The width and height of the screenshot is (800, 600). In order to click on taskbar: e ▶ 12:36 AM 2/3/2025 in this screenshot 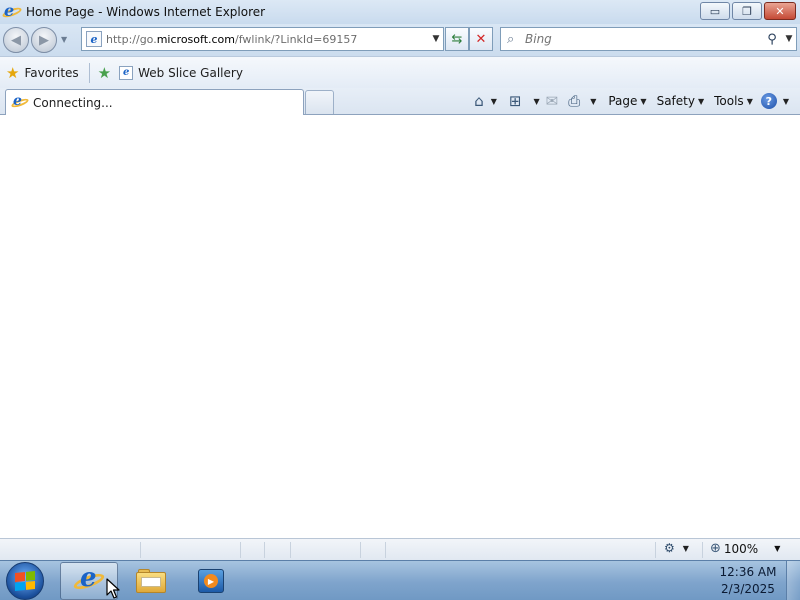, I will do `click(400, 580)`.